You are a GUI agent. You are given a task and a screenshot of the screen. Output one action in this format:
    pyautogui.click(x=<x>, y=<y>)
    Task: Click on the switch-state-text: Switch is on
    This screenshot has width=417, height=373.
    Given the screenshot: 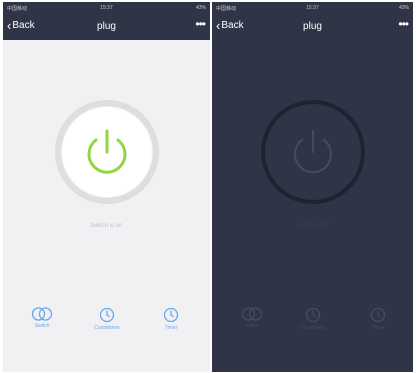 What is the action you would take?
    pyautogui.click(x=106, y=226)
    